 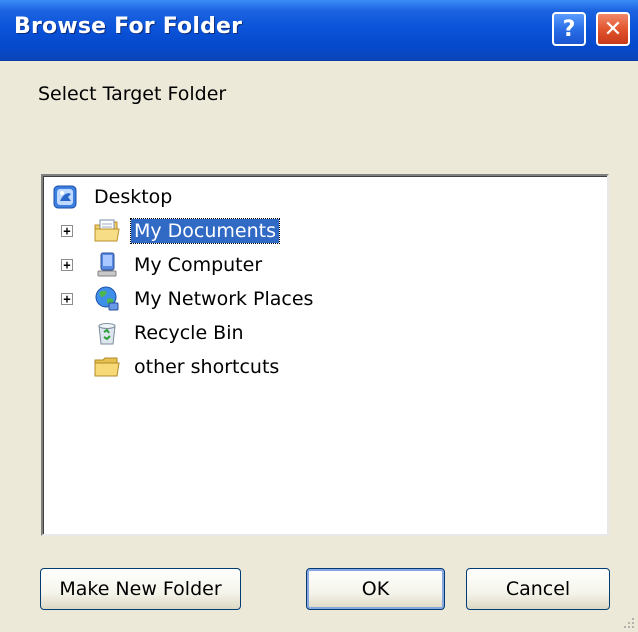 I want to click on tree-item-my-documents: + My Documents, so click(x=319, y=231).